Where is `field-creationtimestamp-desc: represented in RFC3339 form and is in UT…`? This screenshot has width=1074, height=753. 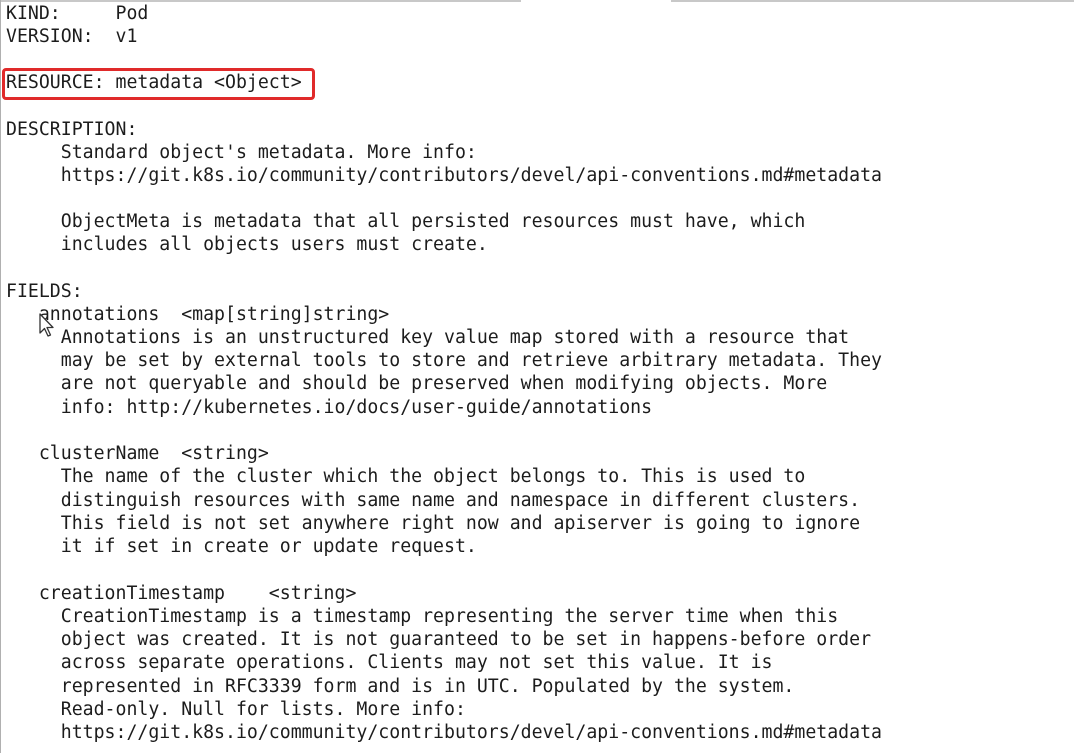
field-creationtimestamp-desc: represented in RFC3339 form and is in UT… is located at coordinates (400, 686).